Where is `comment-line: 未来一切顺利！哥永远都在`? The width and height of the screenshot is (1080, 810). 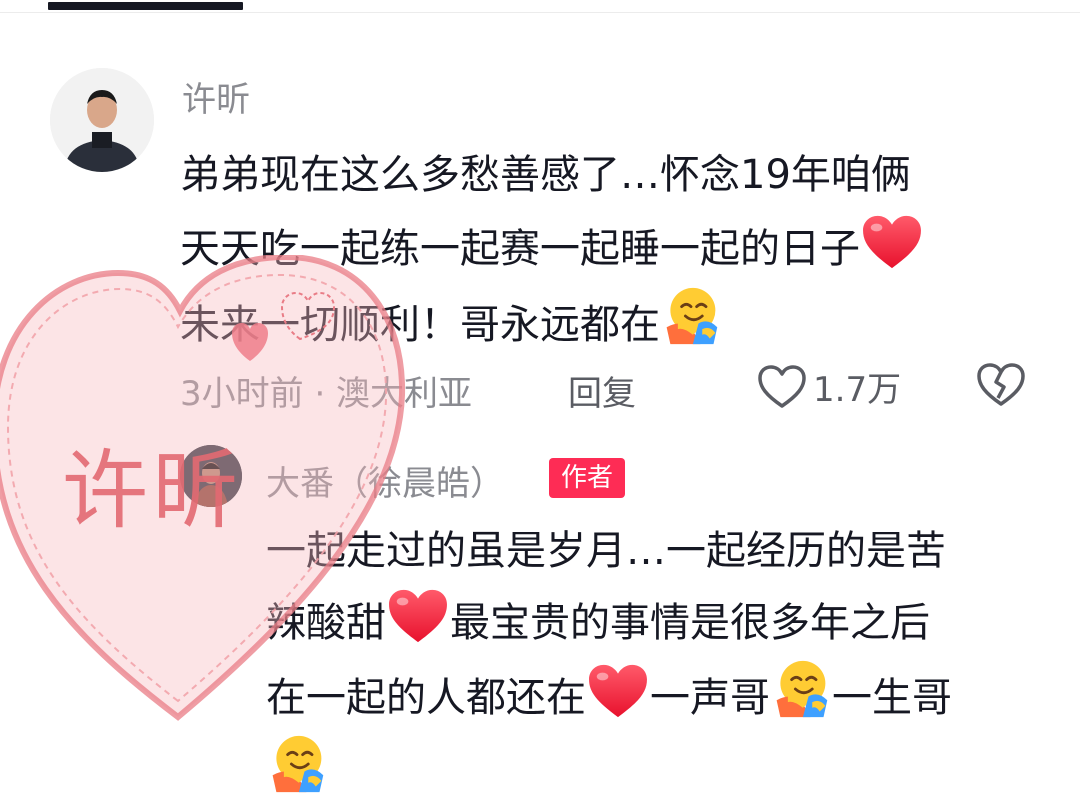 comment-line: 未来一切顺利！哥永远都在 is located at coordinates (610, 324).